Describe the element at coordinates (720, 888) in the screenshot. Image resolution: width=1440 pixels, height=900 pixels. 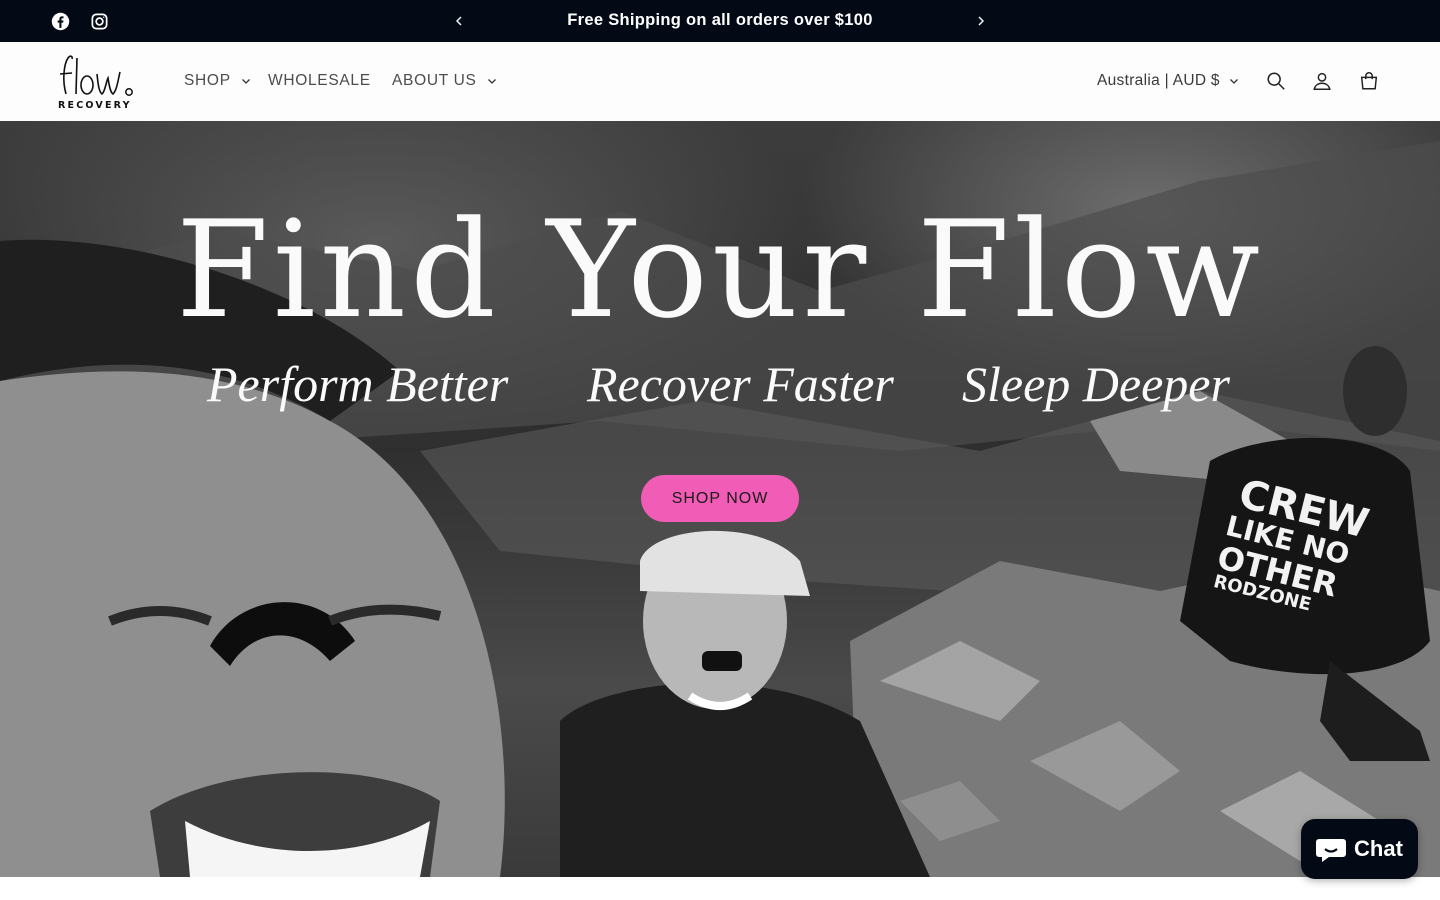
I see `page-content-below-hero` at that location.